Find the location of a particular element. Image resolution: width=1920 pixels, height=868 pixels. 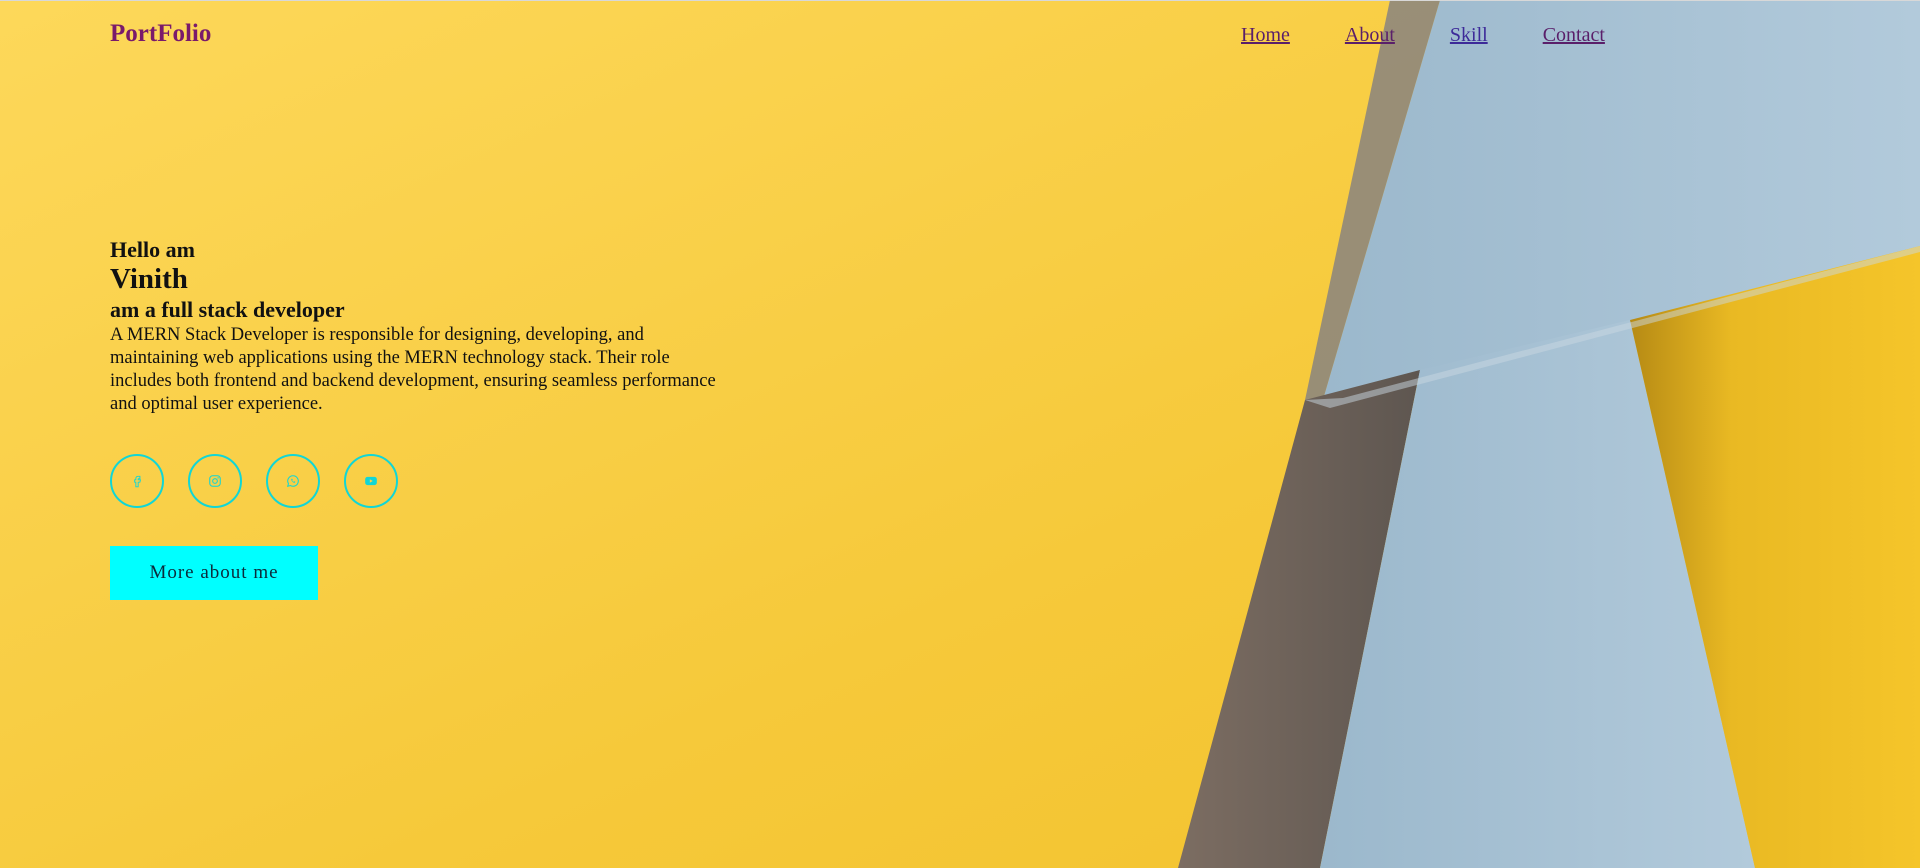

hero-name: Vinith is located at coordinates (149, 279).